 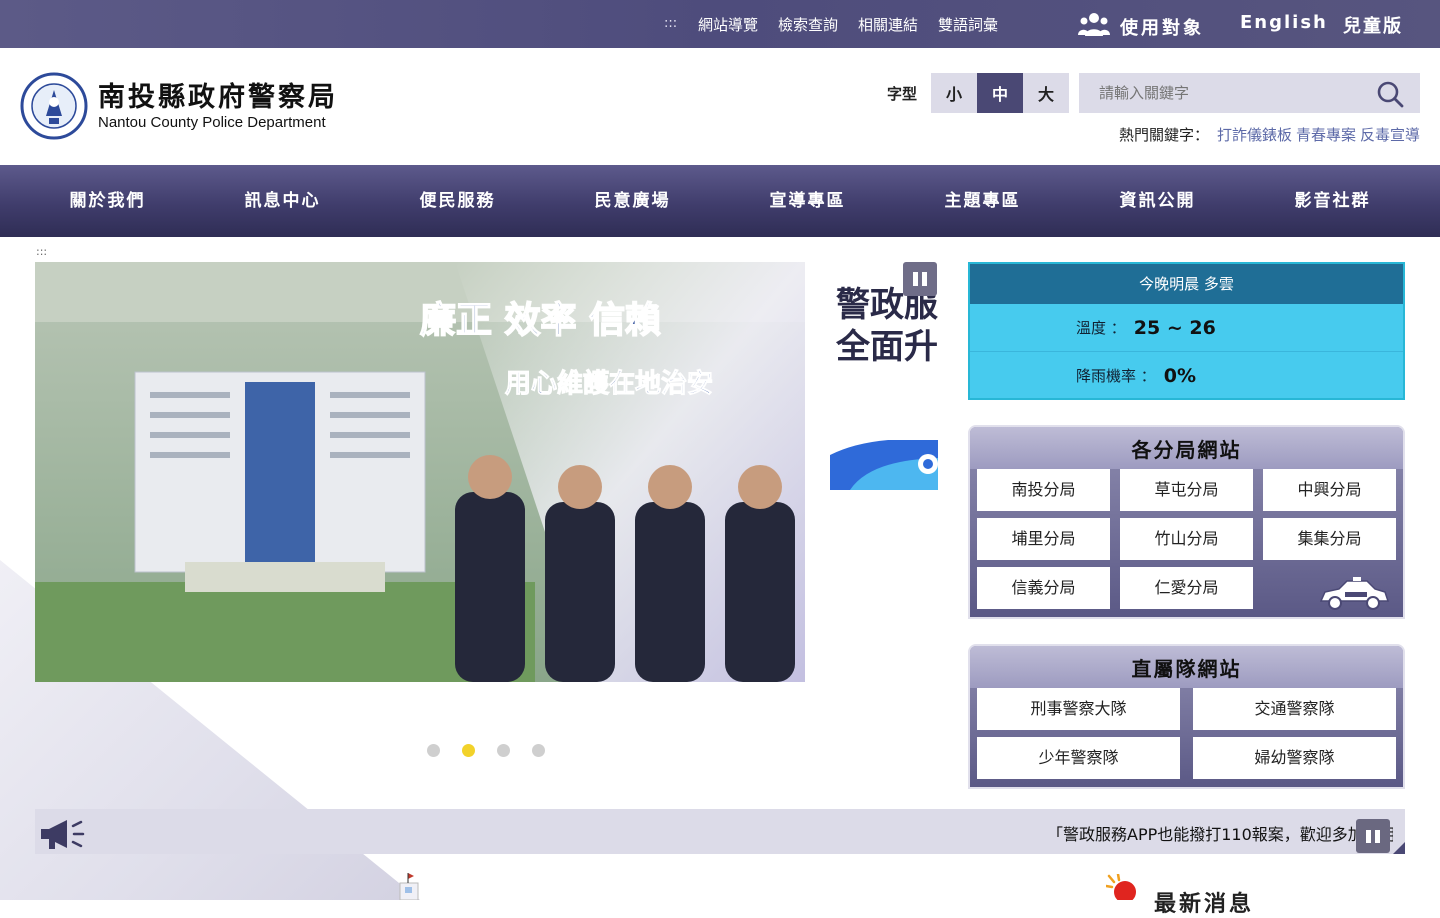 I want to click on nav-item-media: 影音社群, so click(x=1332, y=201).